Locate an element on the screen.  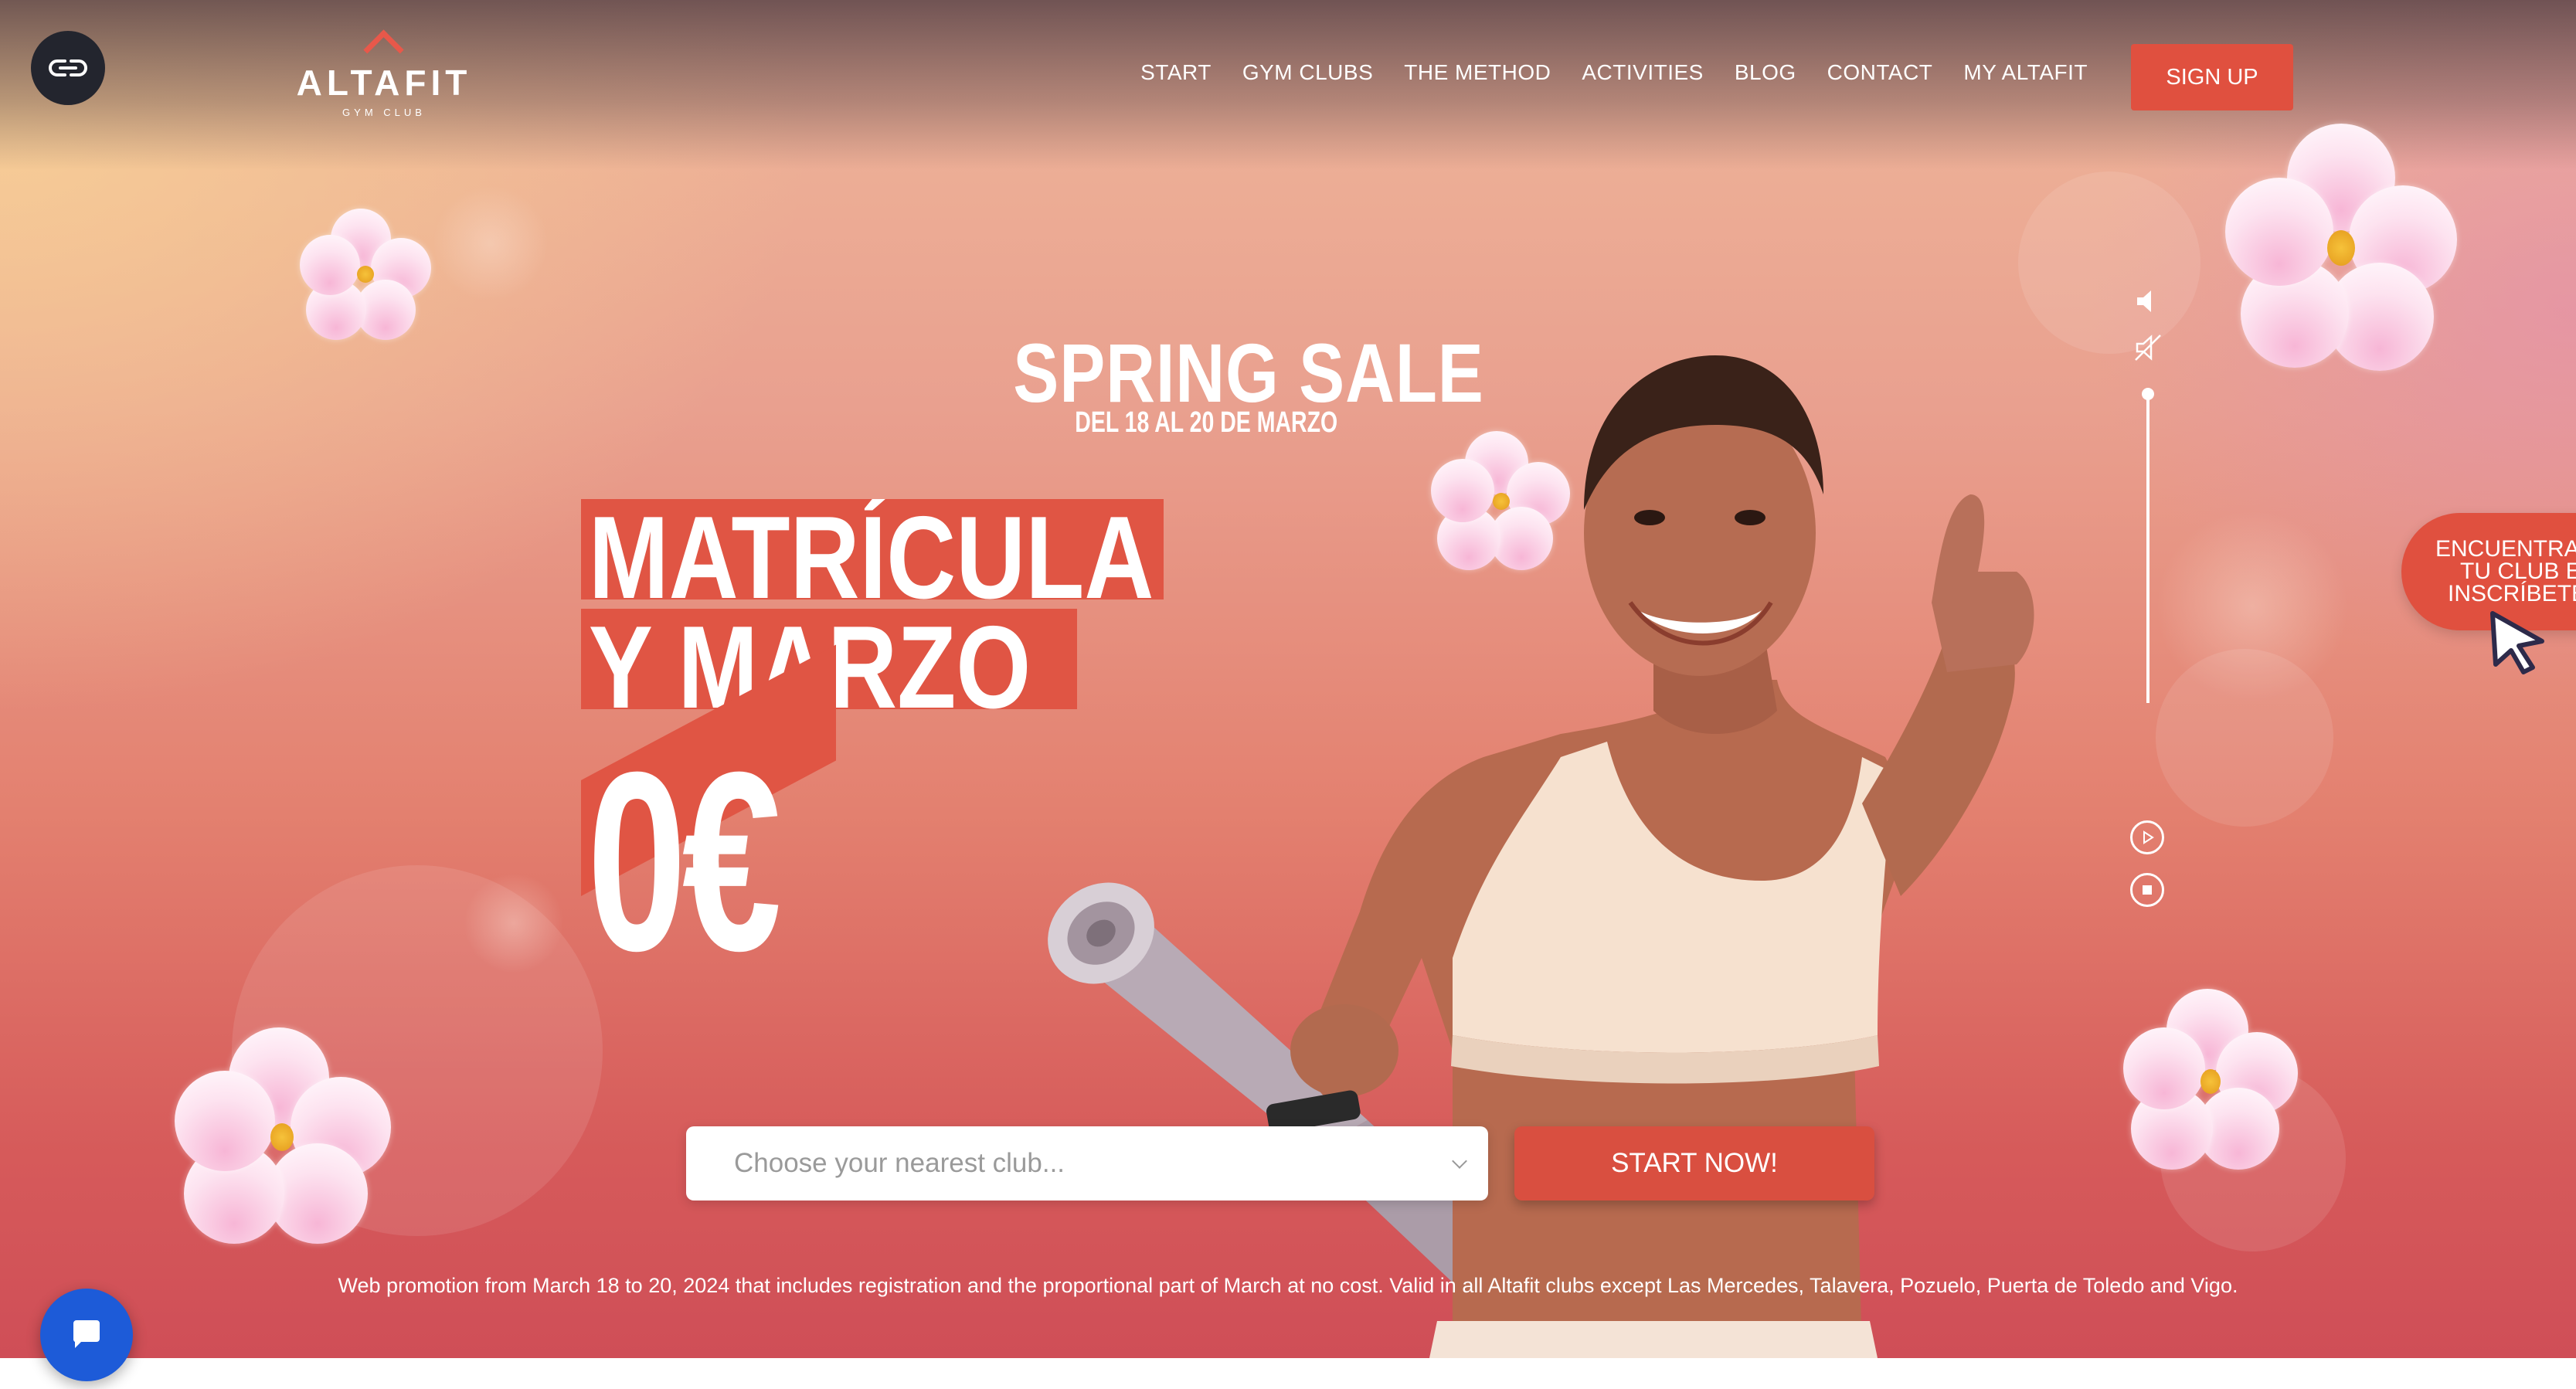
volume-icon is located at coordinates (2148, 301).